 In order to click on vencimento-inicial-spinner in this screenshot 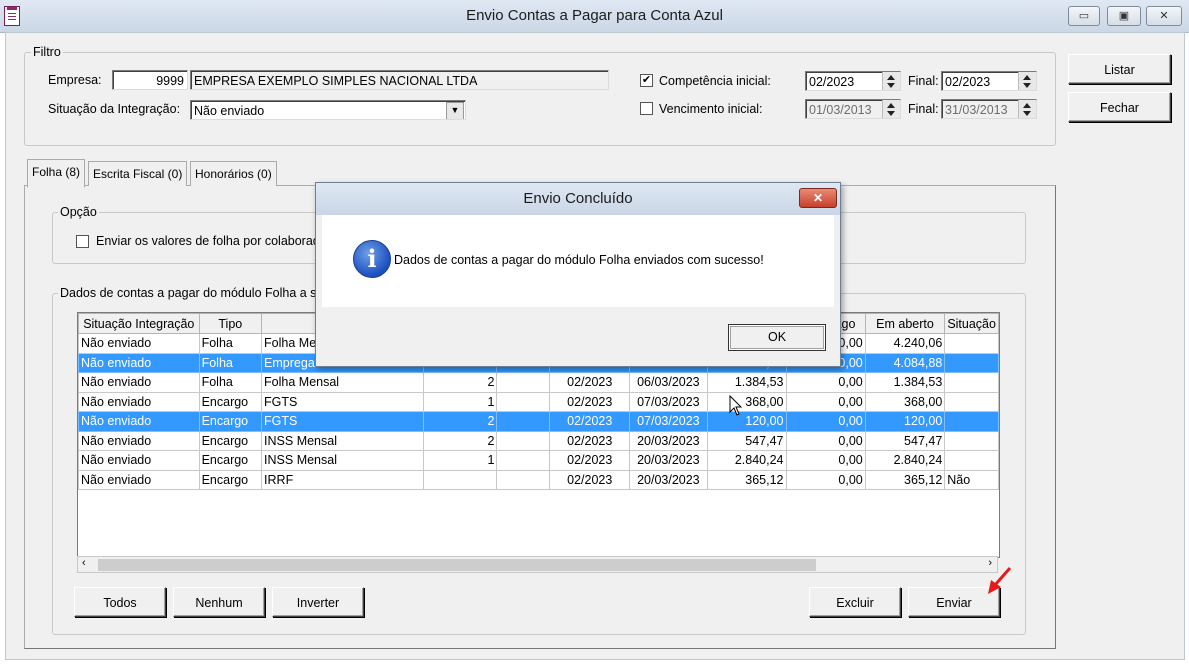, I will do `click(891, 109)`.